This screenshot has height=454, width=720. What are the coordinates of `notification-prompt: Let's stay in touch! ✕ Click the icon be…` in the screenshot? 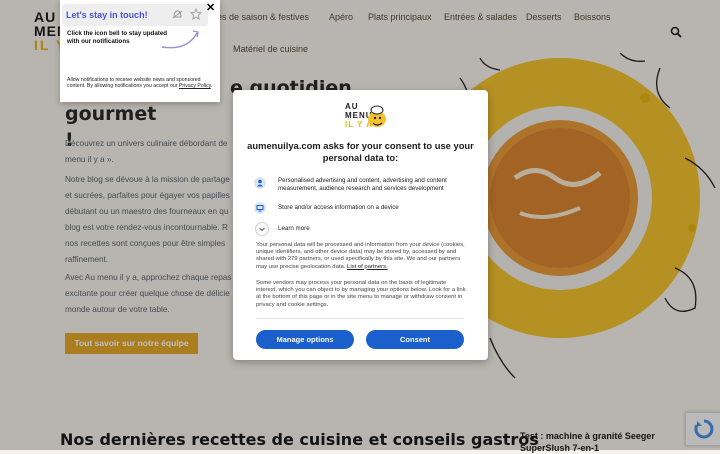 It's located at (140, 51).